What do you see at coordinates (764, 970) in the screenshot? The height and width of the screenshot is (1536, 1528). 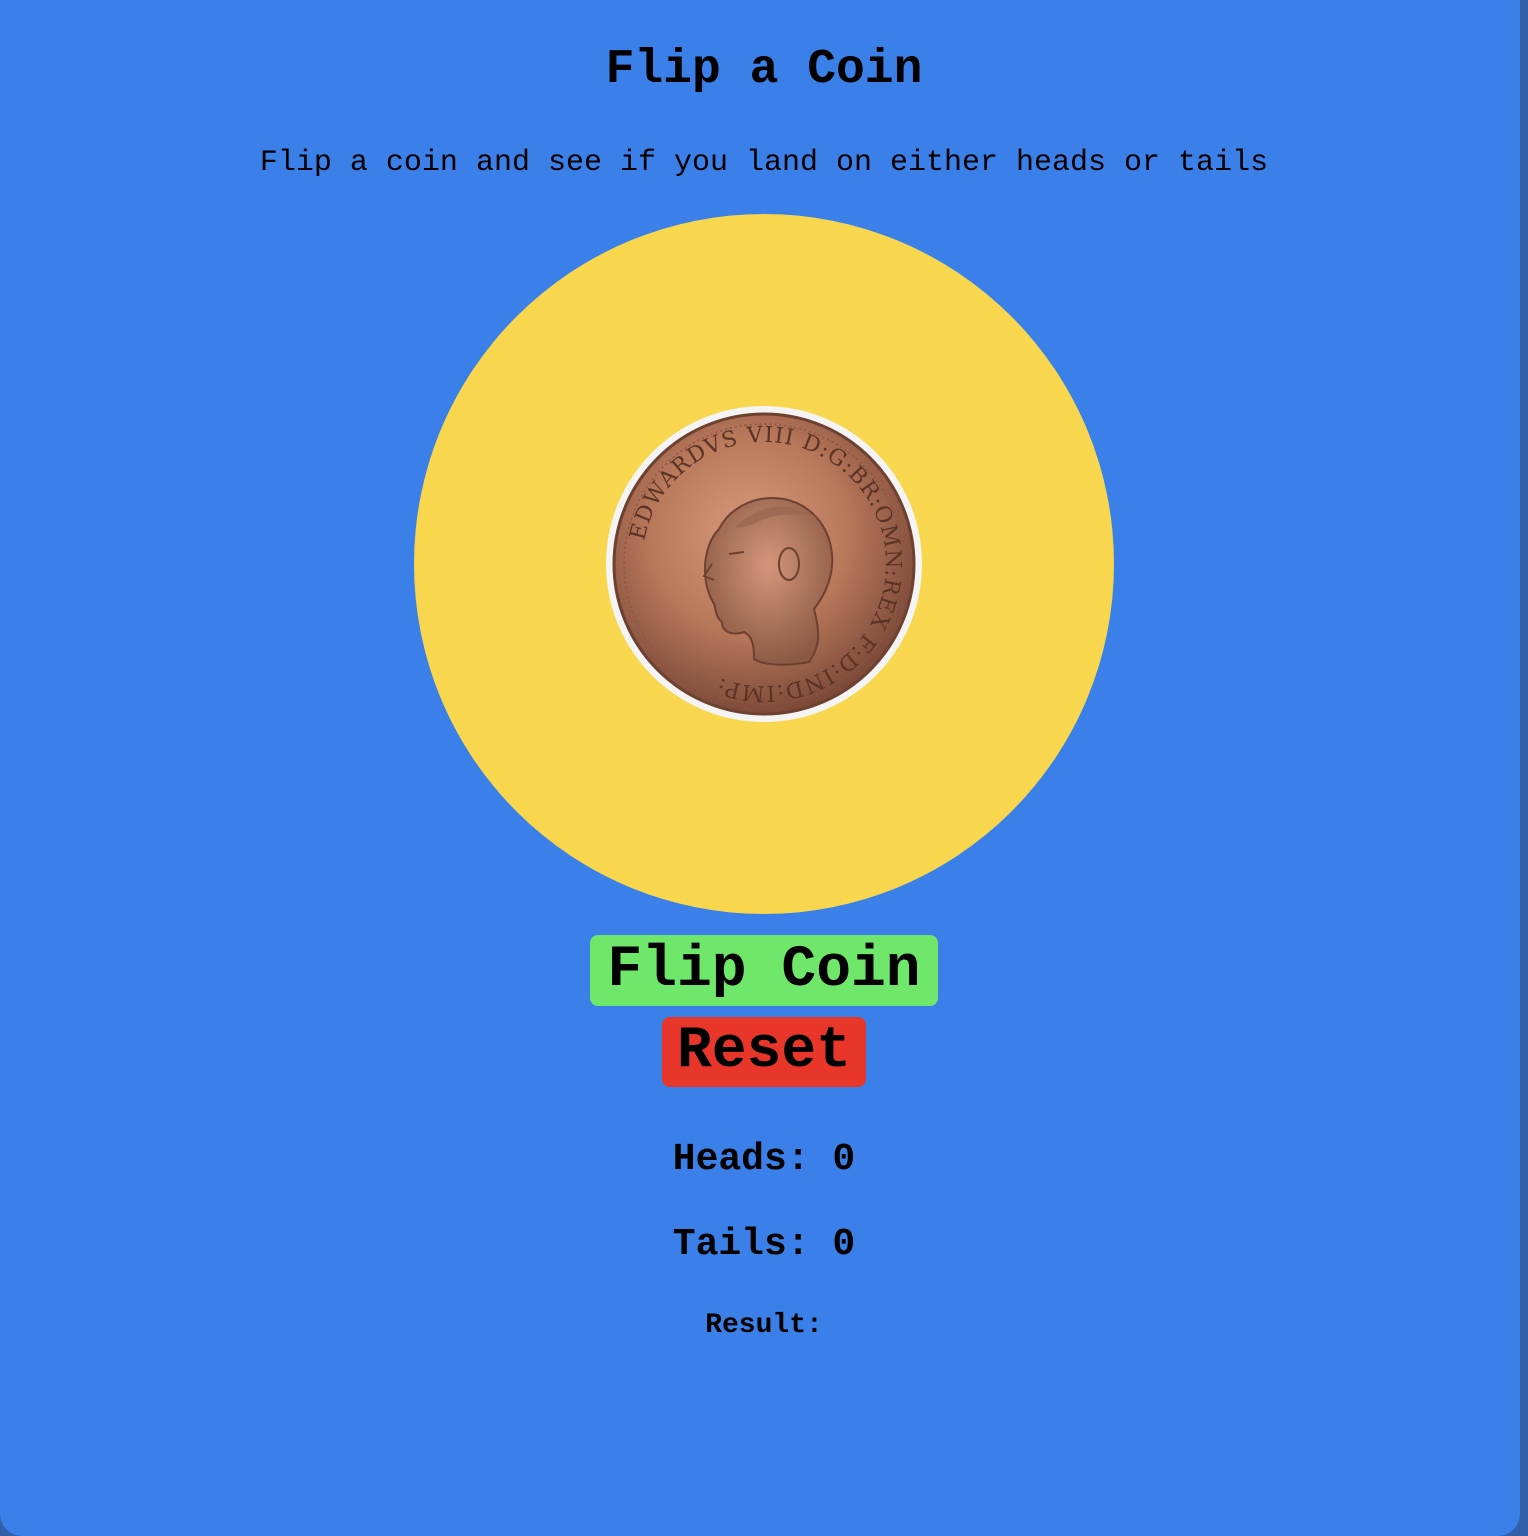 I see `flip-coin-button: Flip Coin` at bounding box center [764, 970].